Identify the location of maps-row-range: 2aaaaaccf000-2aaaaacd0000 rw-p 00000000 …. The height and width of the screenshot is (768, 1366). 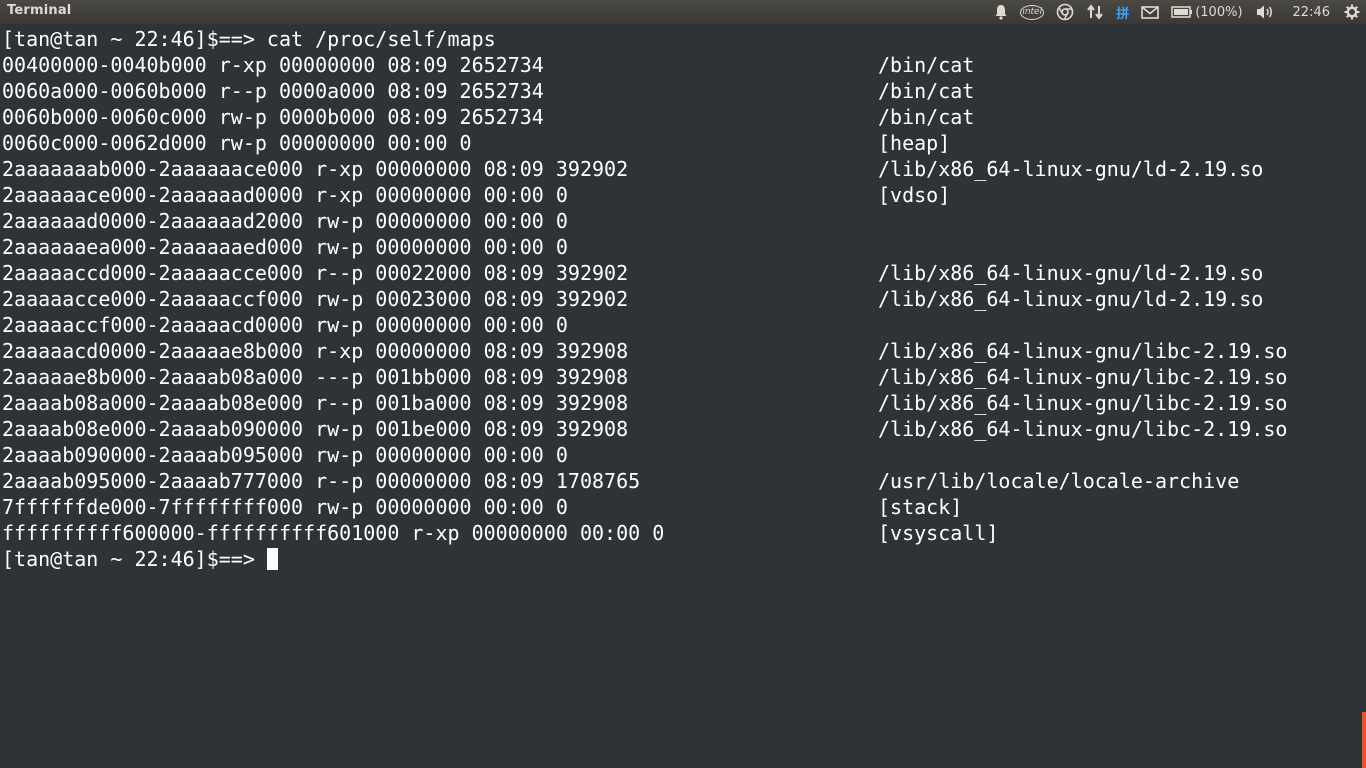
(285, 325).